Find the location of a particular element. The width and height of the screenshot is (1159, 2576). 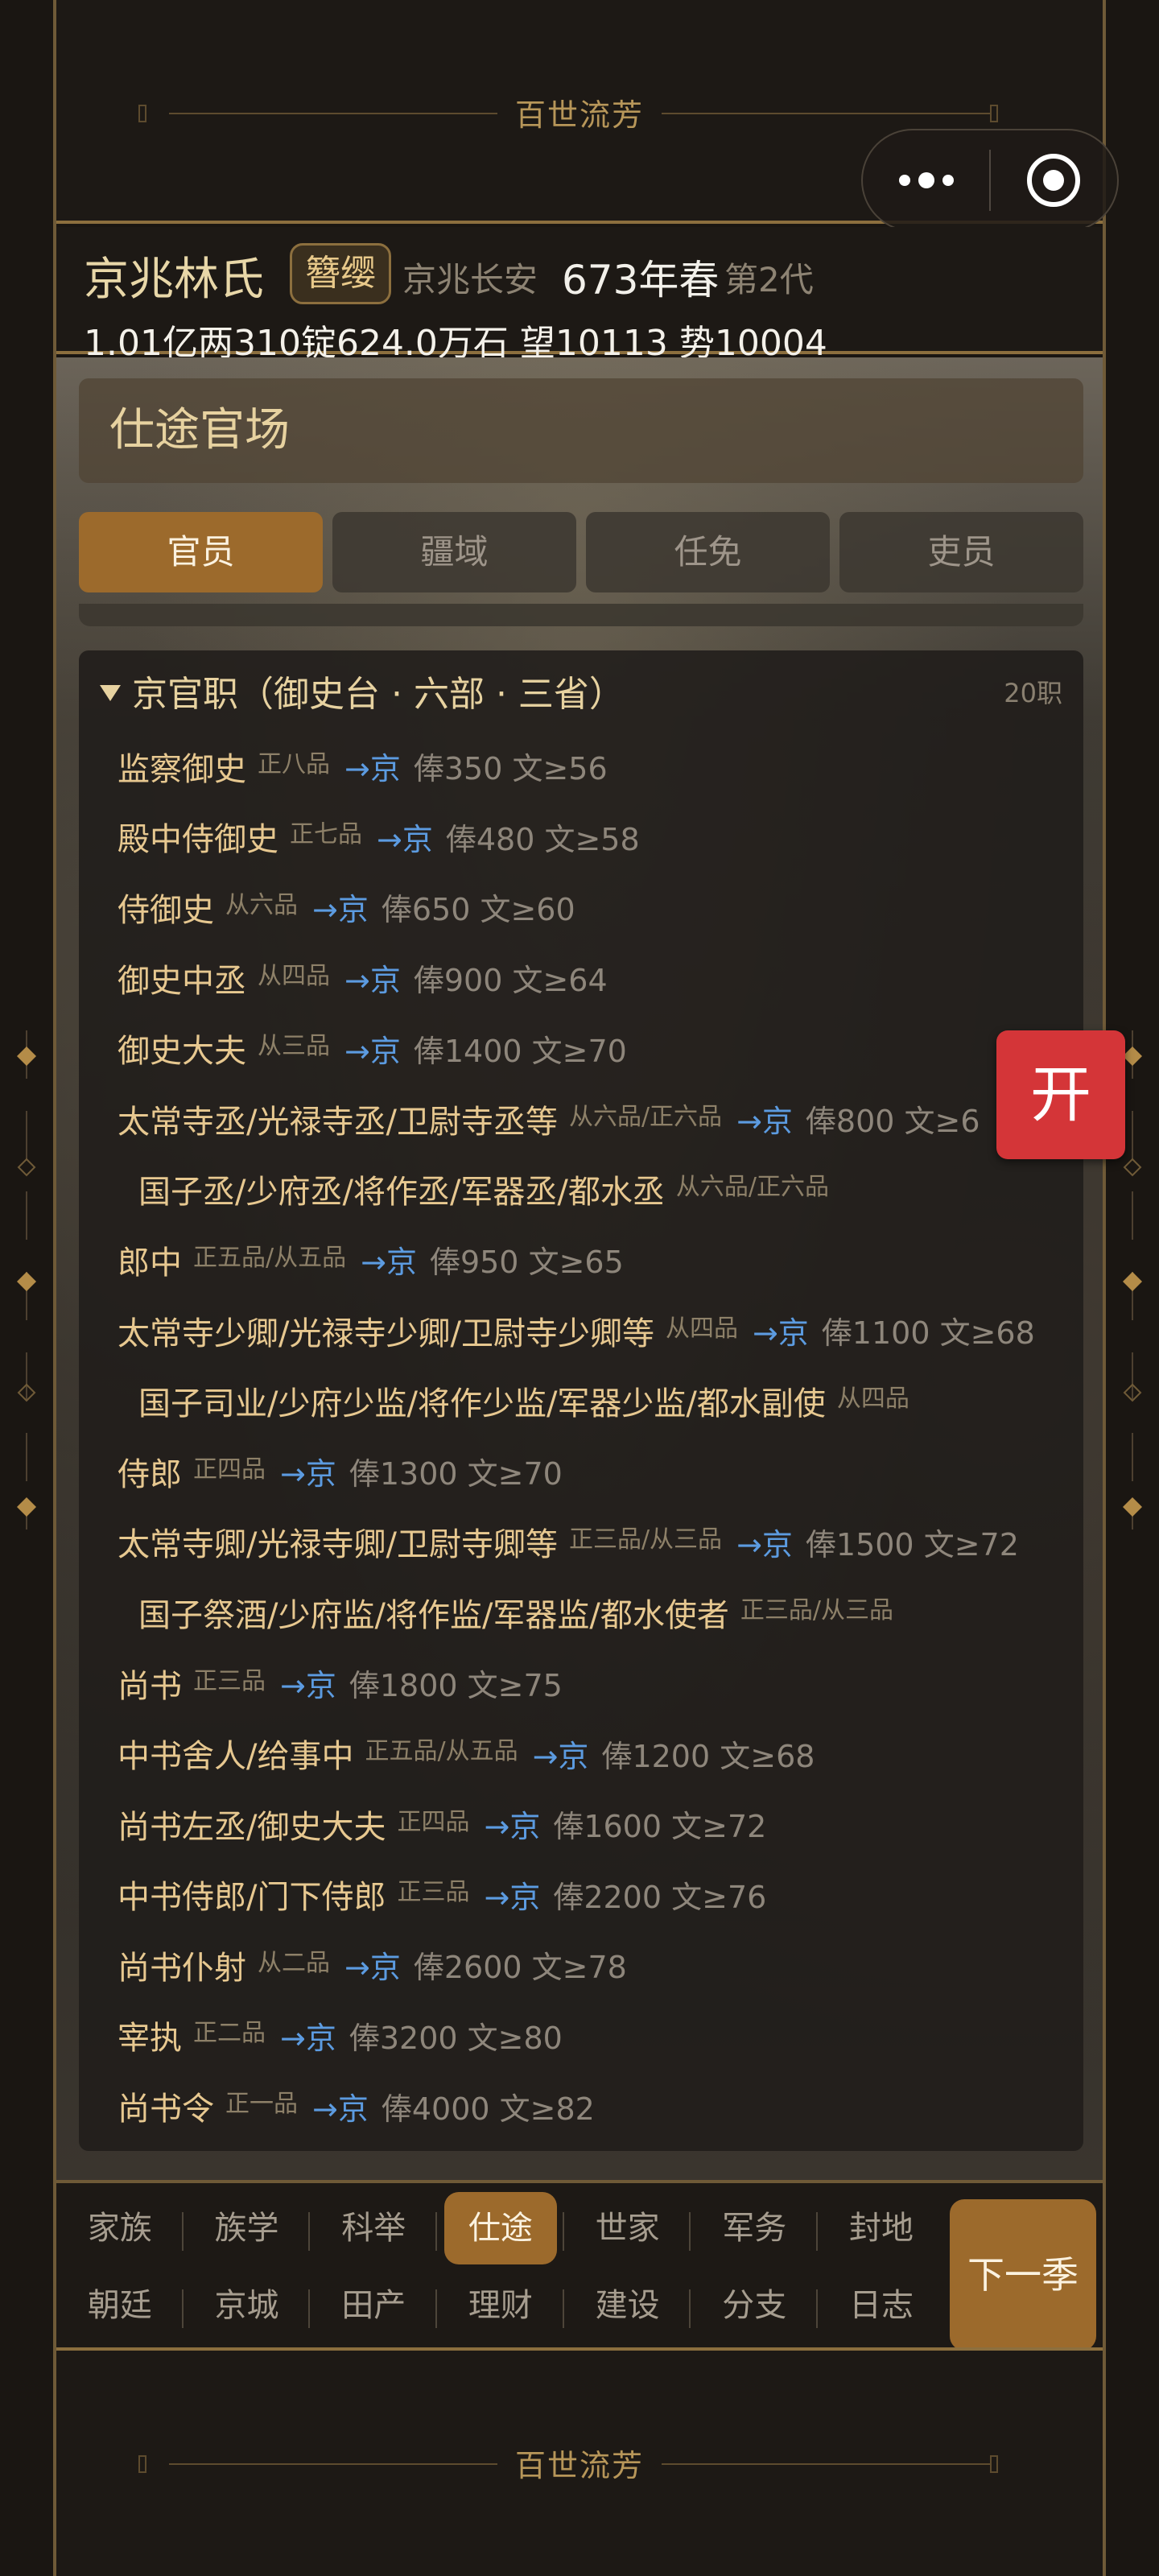

office-row: 尚书左丞/御史大夫 正四品 →京 俸1600 文≥72 is located at coordinates (578, 1824).